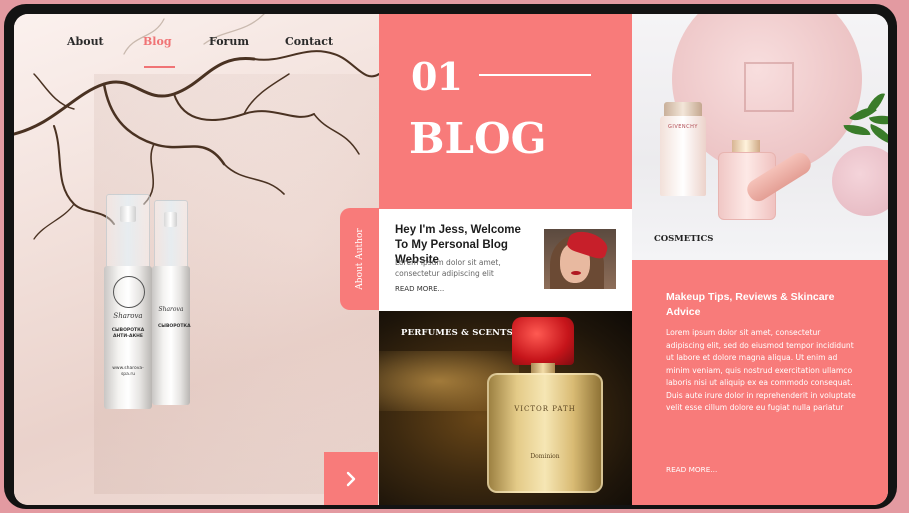  Describe the element at coordinates (864, 123) in the screenshot. I see `plant-leaves` at that location.